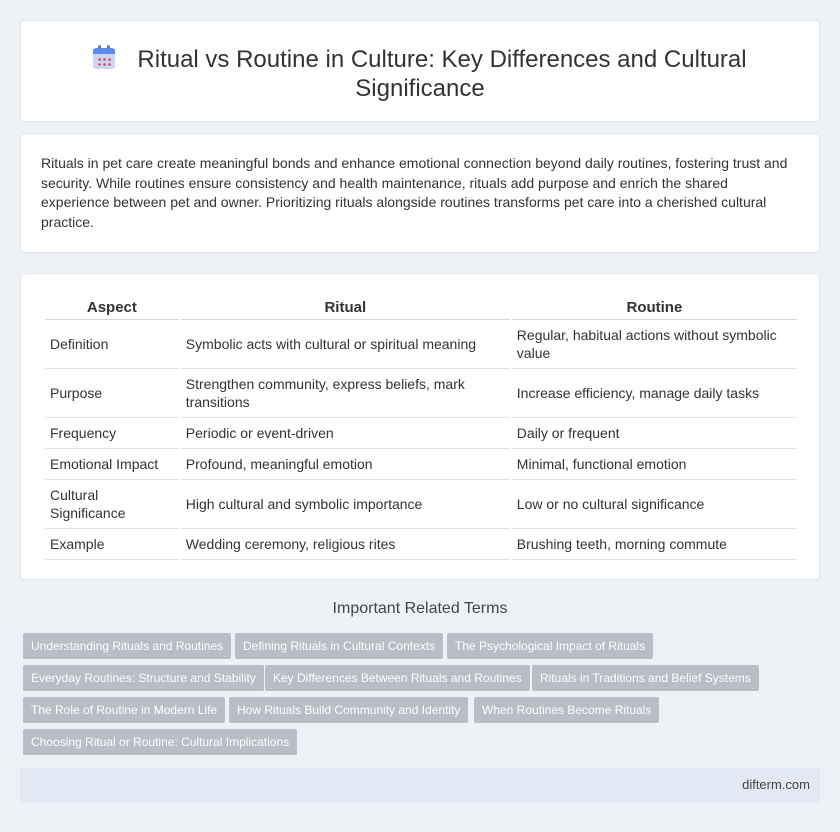 The height and width of the screenshot is (832, 840). What do you see at coordinates (567, 710) in the screenshot?
I see `related-term-tag: When Routines Become Rituals` at bounding box center [567, 710].